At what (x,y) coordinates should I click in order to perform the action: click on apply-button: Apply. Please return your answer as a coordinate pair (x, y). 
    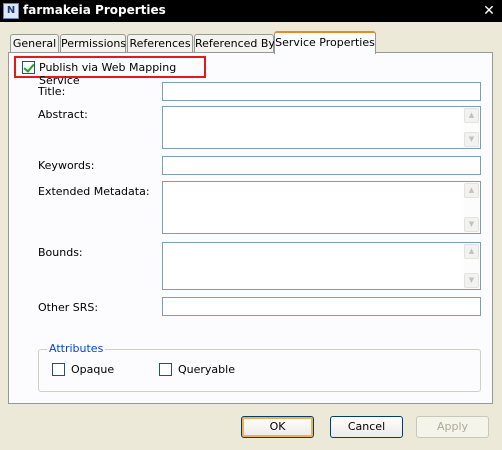
    Looking at the image, I should click on (452, 427).